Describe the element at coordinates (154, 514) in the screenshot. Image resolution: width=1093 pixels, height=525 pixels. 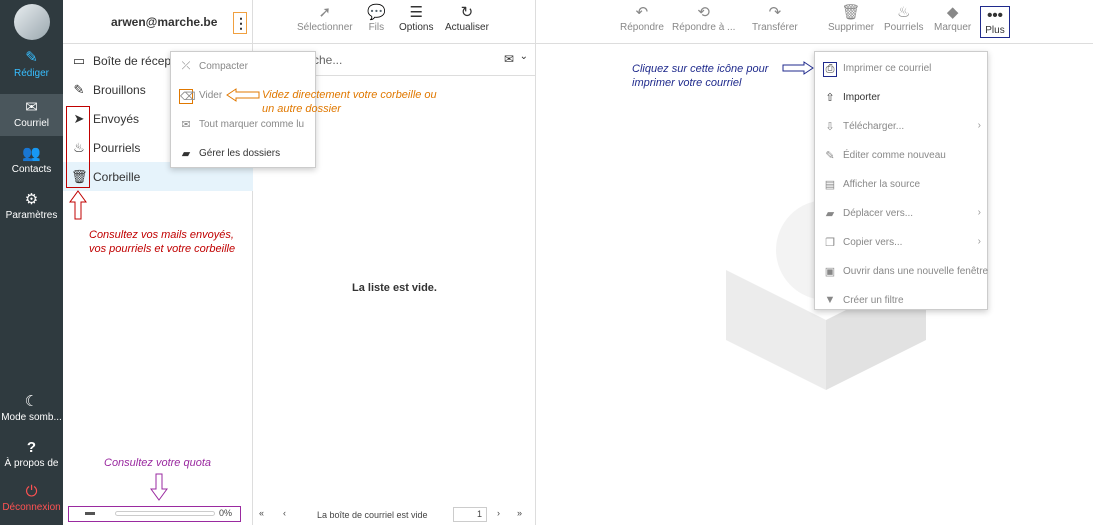
I see `quota-highlight-box` at that location.